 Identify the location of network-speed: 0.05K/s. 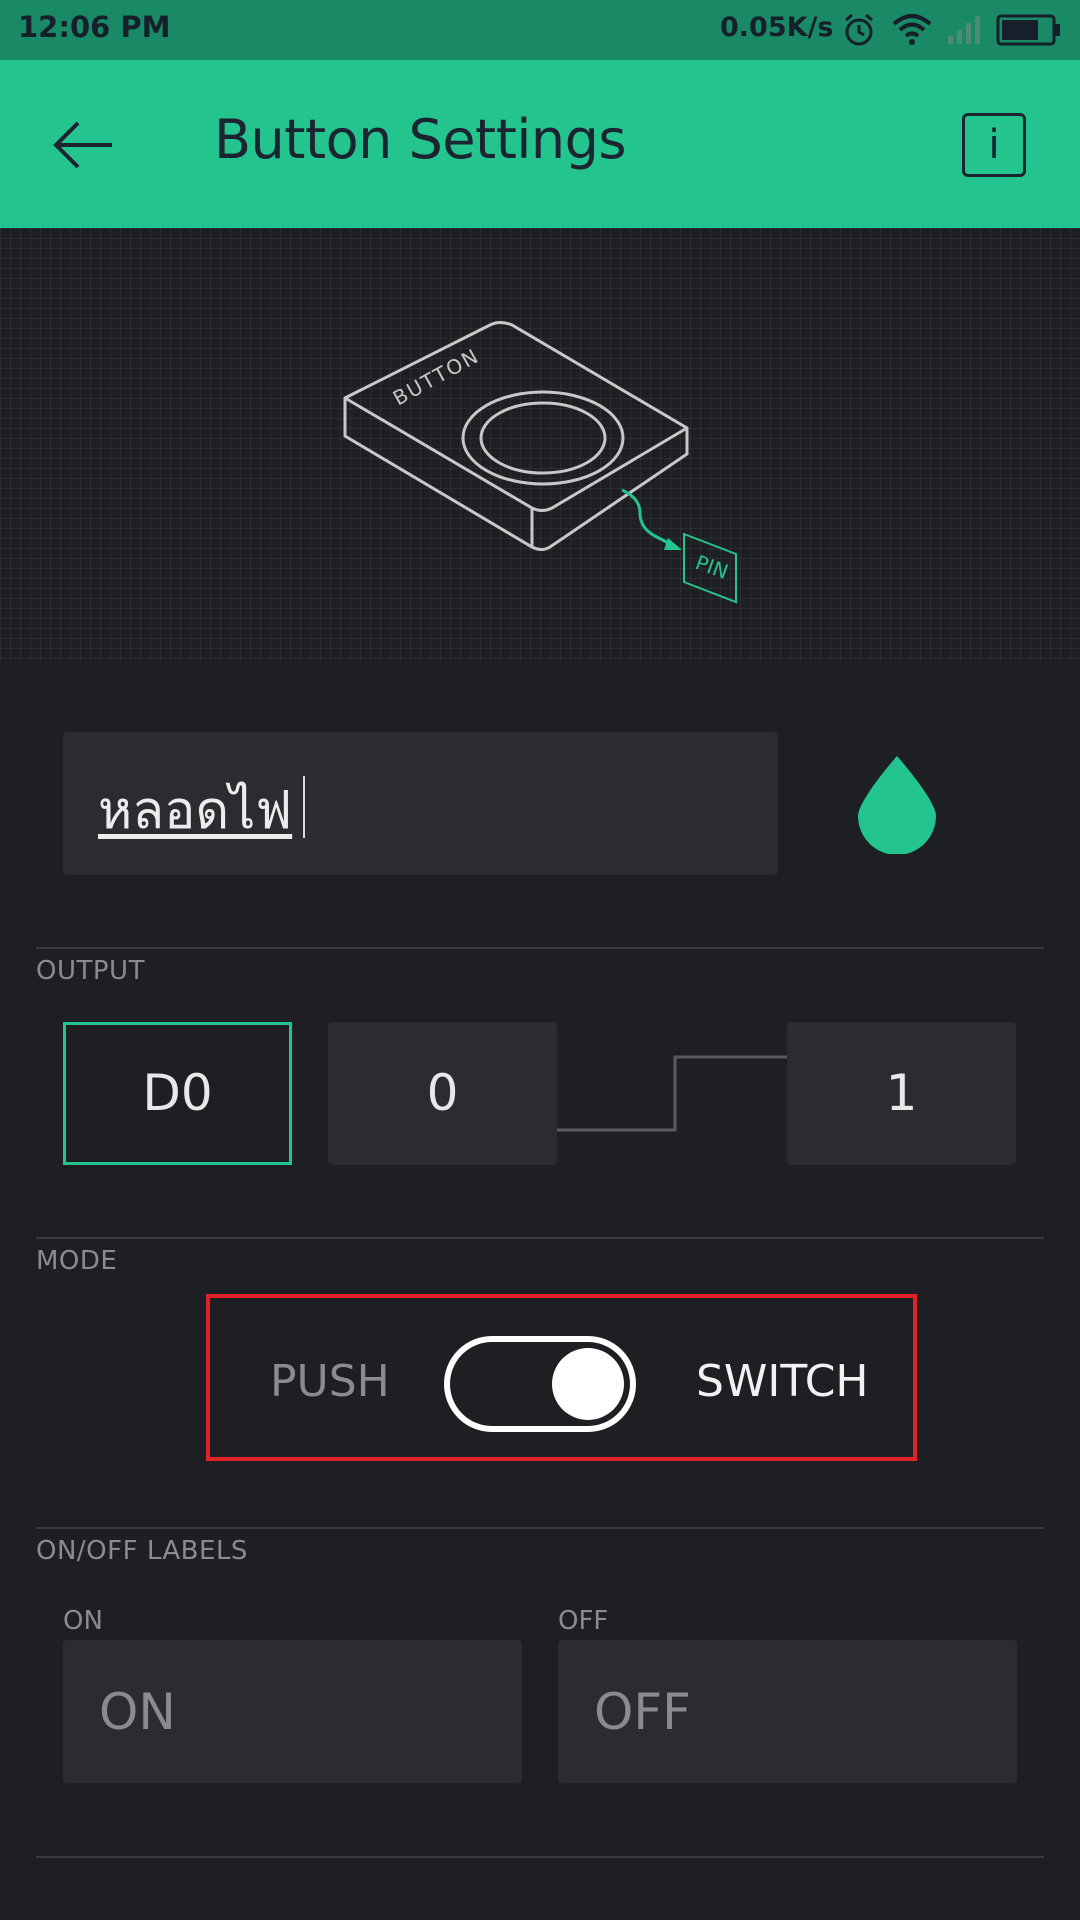
(777, 27).